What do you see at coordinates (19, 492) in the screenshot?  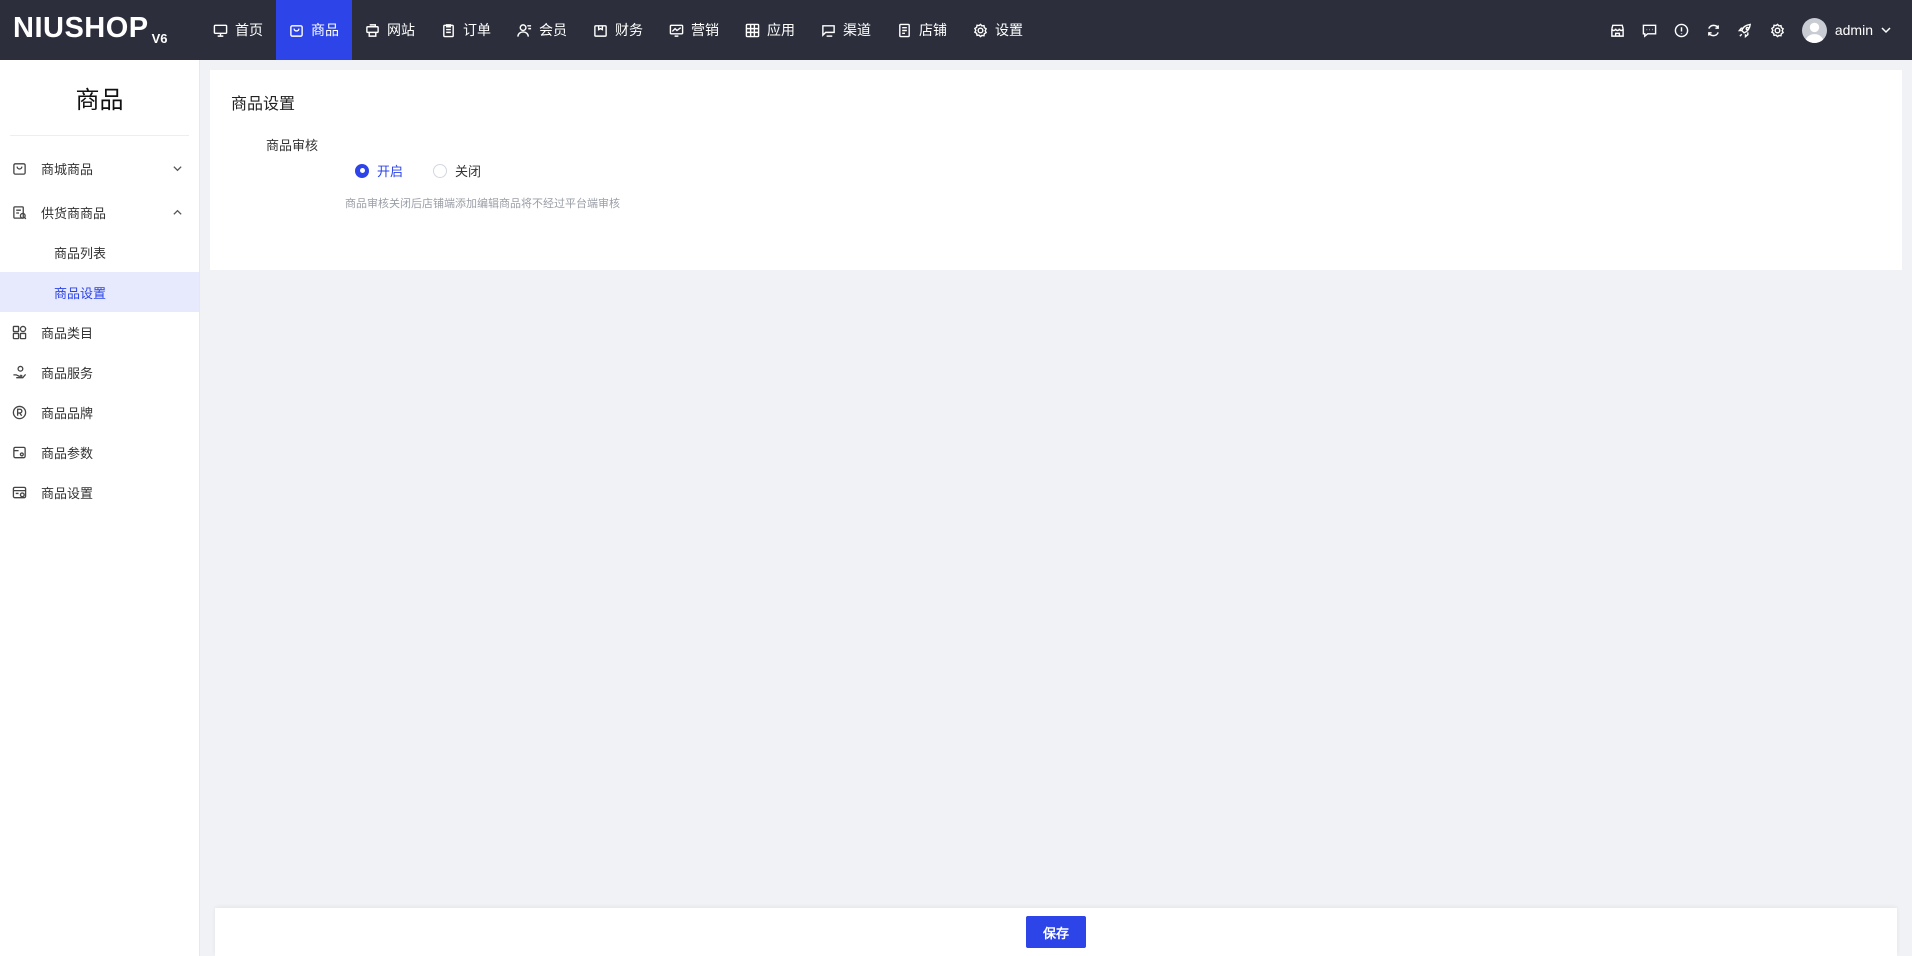 I see `goods-setting-icon` at bounding box center [19, 492].